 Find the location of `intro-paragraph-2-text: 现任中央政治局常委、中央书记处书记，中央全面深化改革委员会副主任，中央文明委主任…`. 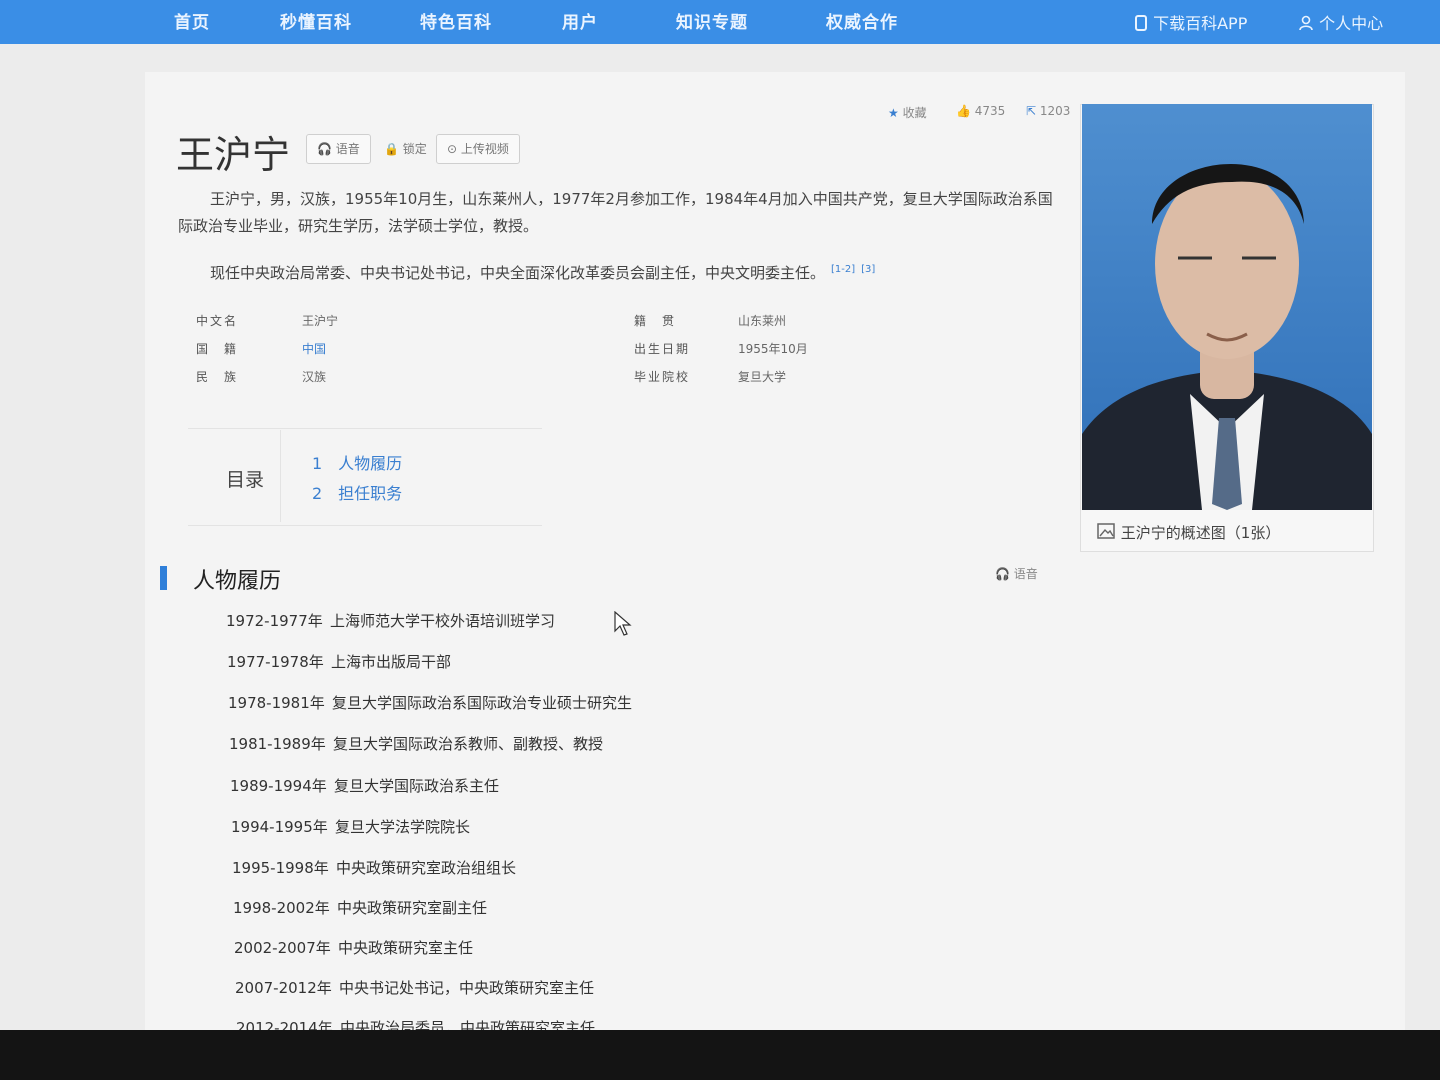

intro-paragraph-2-text: 现任中央政治局常委、中央书记处书记，中央全面深化改革委员会副主任，中央文明委主任… is located at coordinates (518, 273).